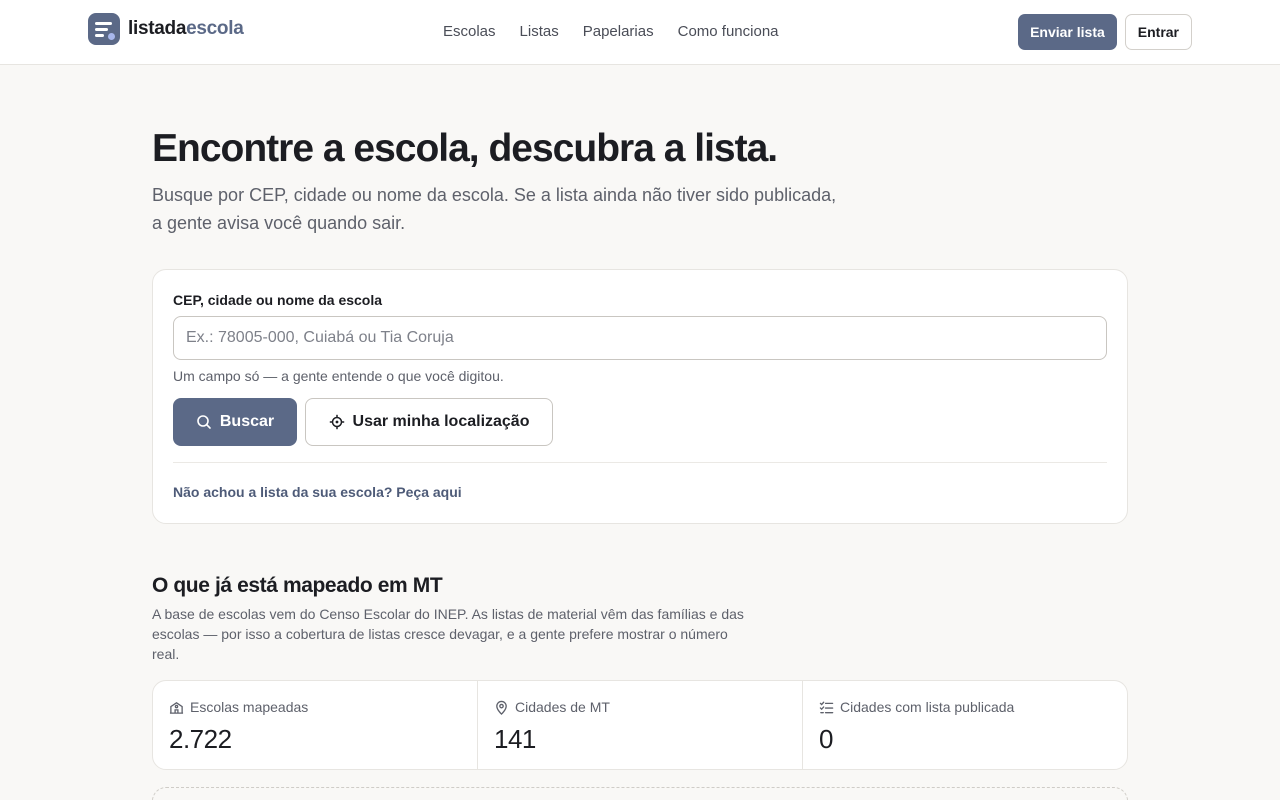  What do you see at coordinates (315, 725) in the screenshot?
I see `stat-schools-mapped: Escolas mapeadas 2.722` at bounding box center [315, 725].